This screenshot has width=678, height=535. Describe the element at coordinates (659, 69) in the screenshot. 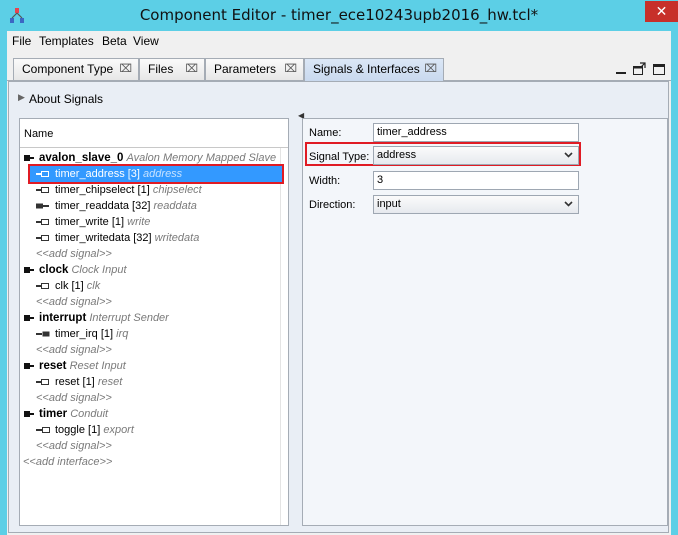

I see `maximize-icon` at that location.